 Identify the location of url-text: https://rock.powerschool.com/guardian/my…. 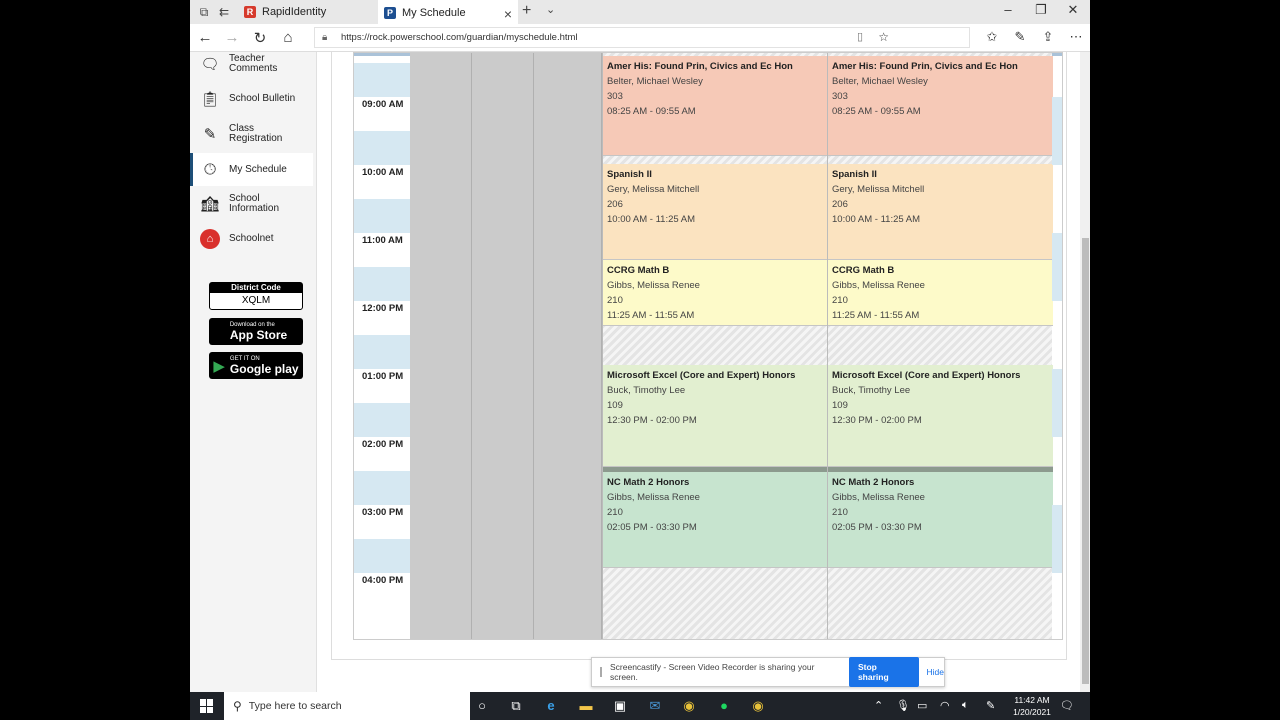
(459, 37).